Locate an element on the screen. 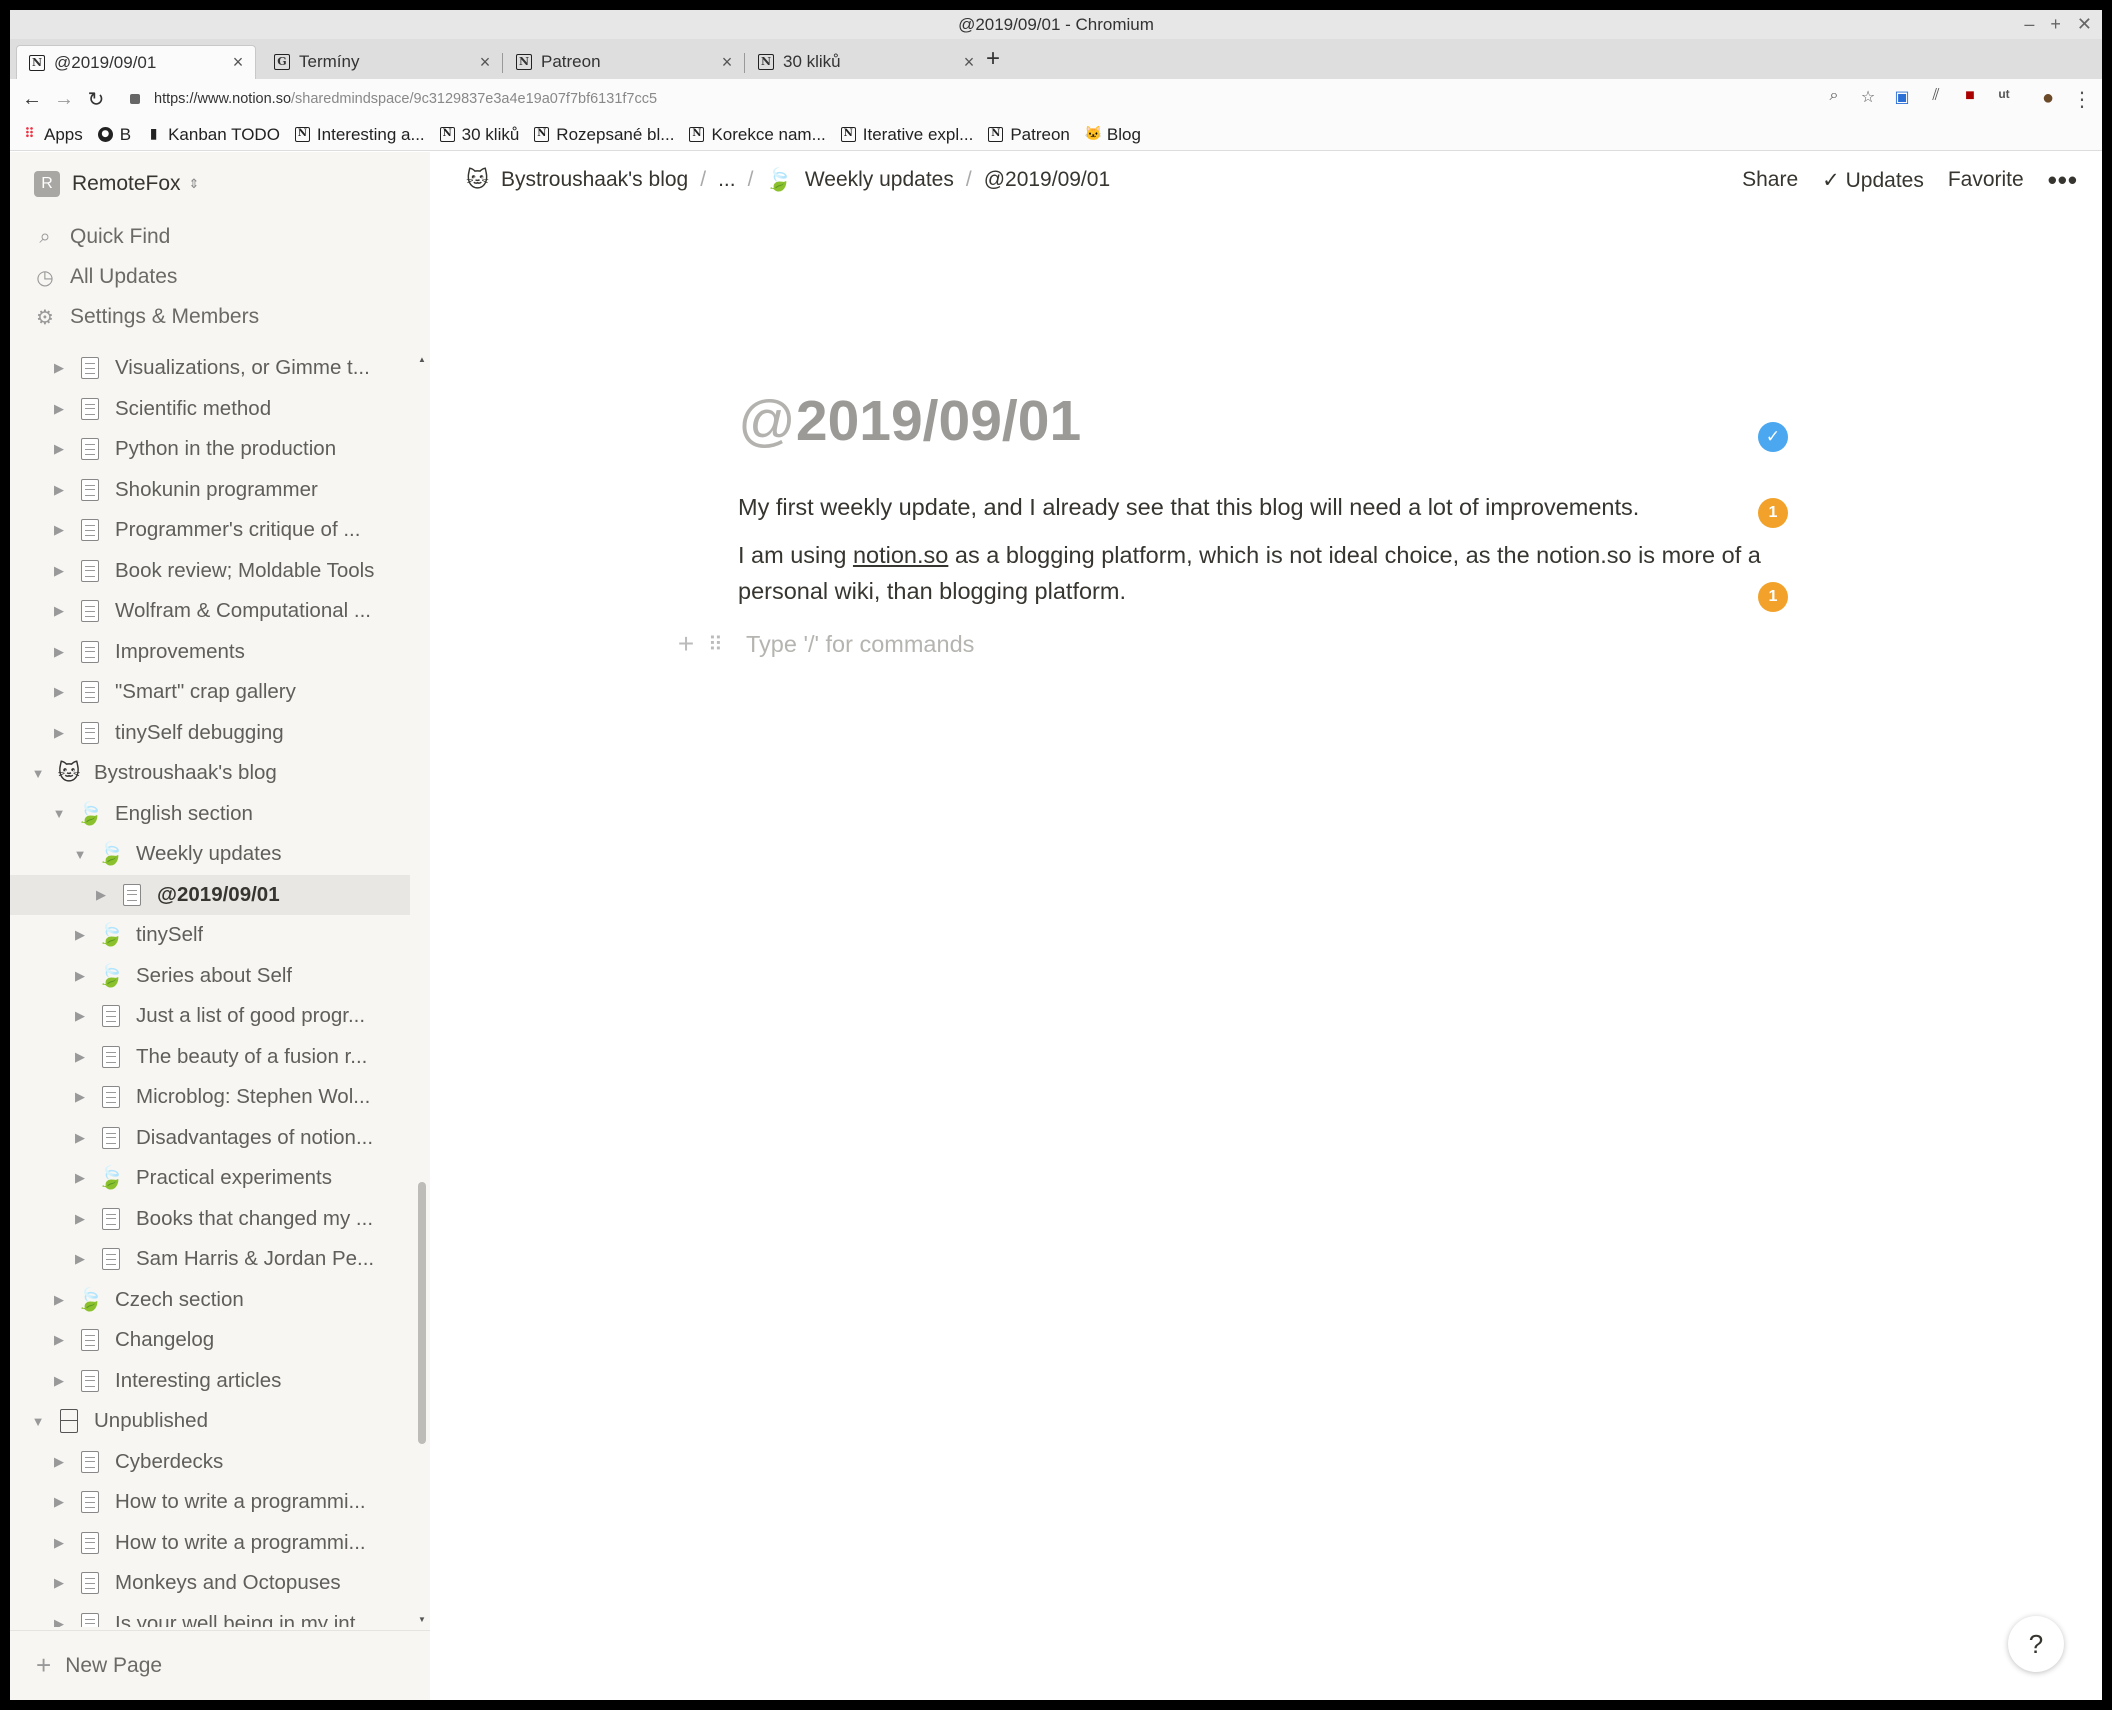 This screenshot has height=1710, width=2112. sidebar-item: ▶ "Smart" crap gallery is located at coordinates (210, 692).